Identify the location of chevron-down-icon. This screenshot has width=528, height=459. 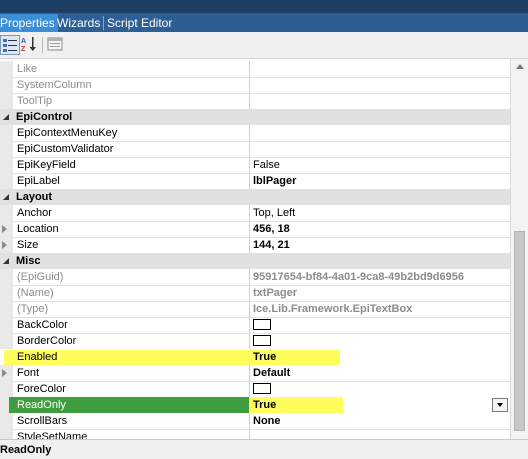
(500, 405).